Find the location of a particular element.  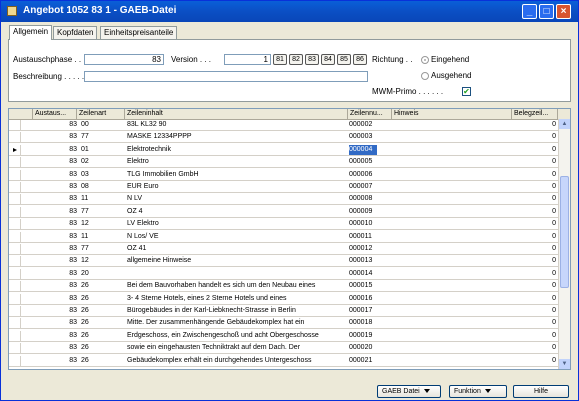

table-row: 83 12 allgemeine Hinweise 000013 0 is located at coordinates (283, 262).